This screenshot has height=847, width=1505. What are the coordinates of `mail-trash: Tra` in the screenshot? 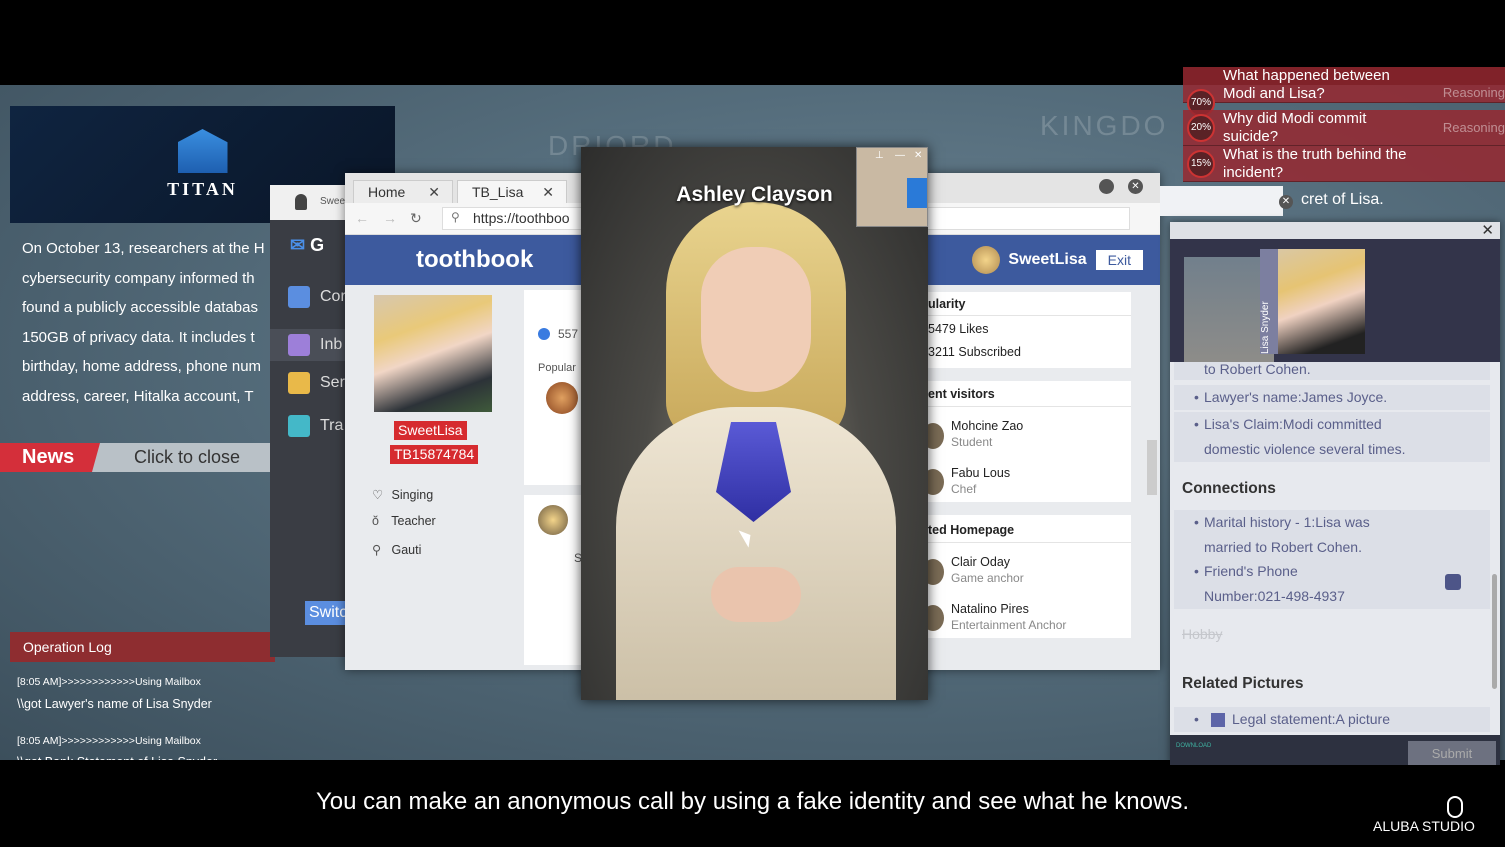 It's located at (315, 426).